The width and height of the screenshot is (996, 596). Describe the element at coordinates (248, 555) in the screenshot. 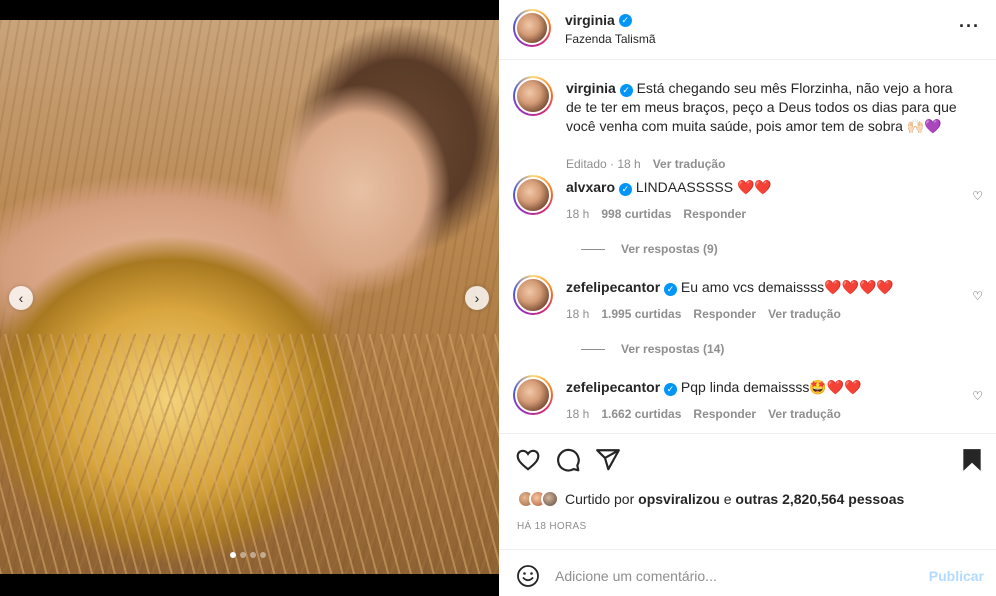

I see `carousel-indicator` at that location.